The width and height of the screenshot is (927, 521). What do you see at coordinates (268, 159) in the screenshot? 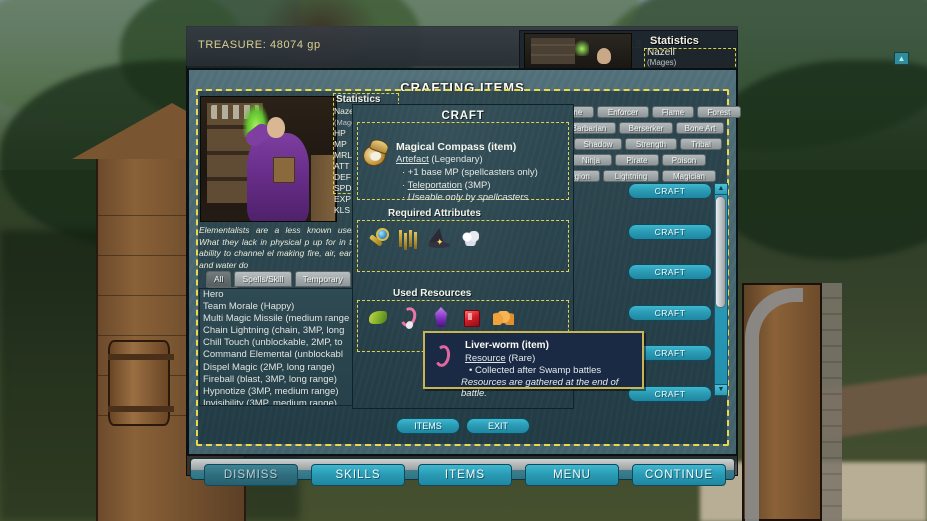
I see `character-portrait-large` at bounding box center [268, 159].